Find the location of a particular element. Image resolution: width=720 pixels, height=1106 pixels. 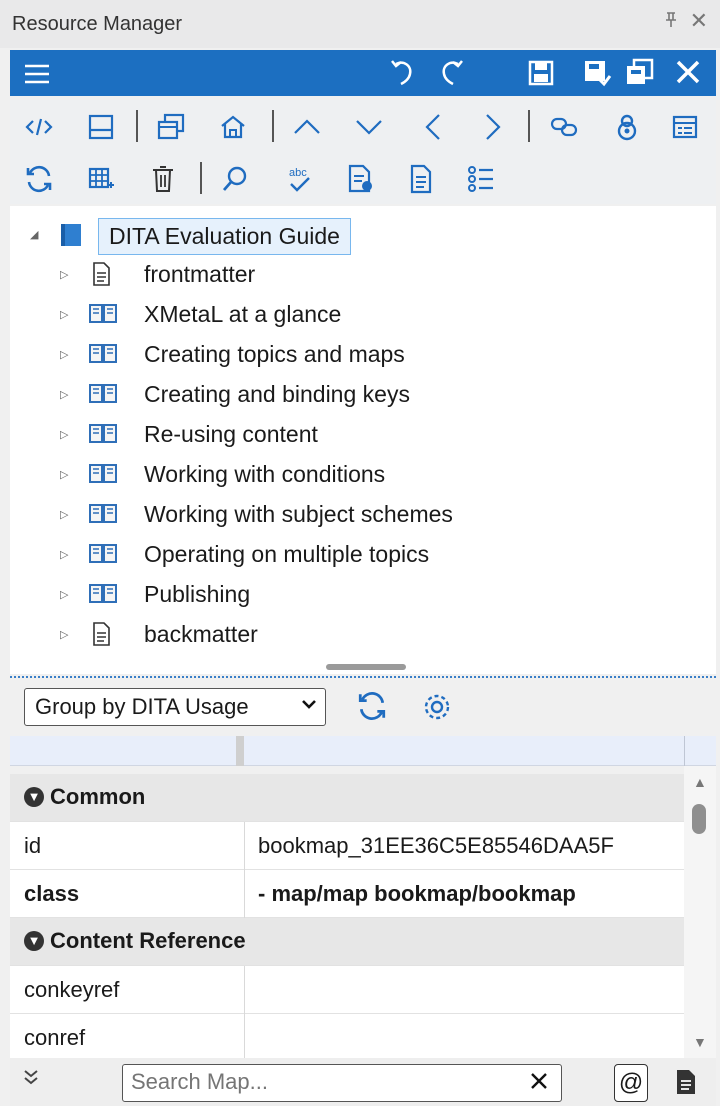

search-icon is located at coordinates (235, 179).